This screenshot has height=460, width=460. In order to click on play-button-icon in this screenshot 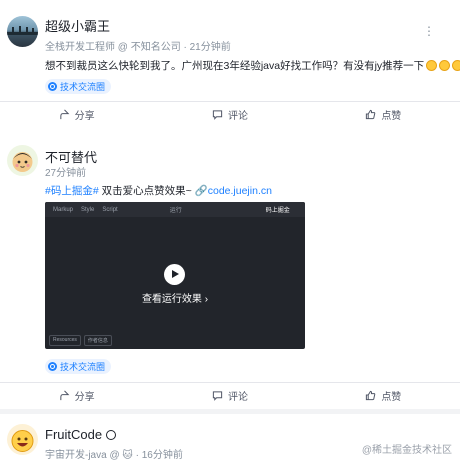, I will do `click(174, 274)`.